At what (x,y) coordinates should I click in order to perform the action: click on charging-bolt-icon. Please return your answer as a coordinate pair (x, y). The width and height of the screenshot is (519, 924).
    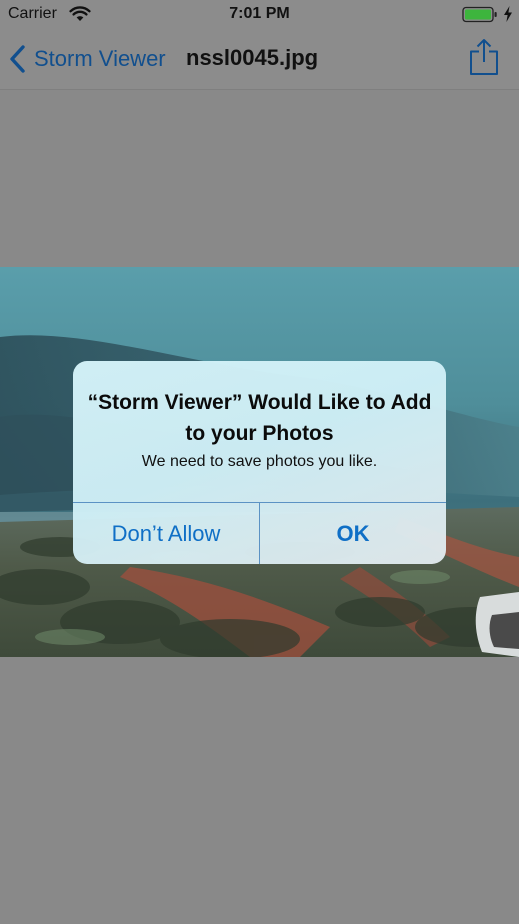
    Looking at the image, I should click on (508, 14).